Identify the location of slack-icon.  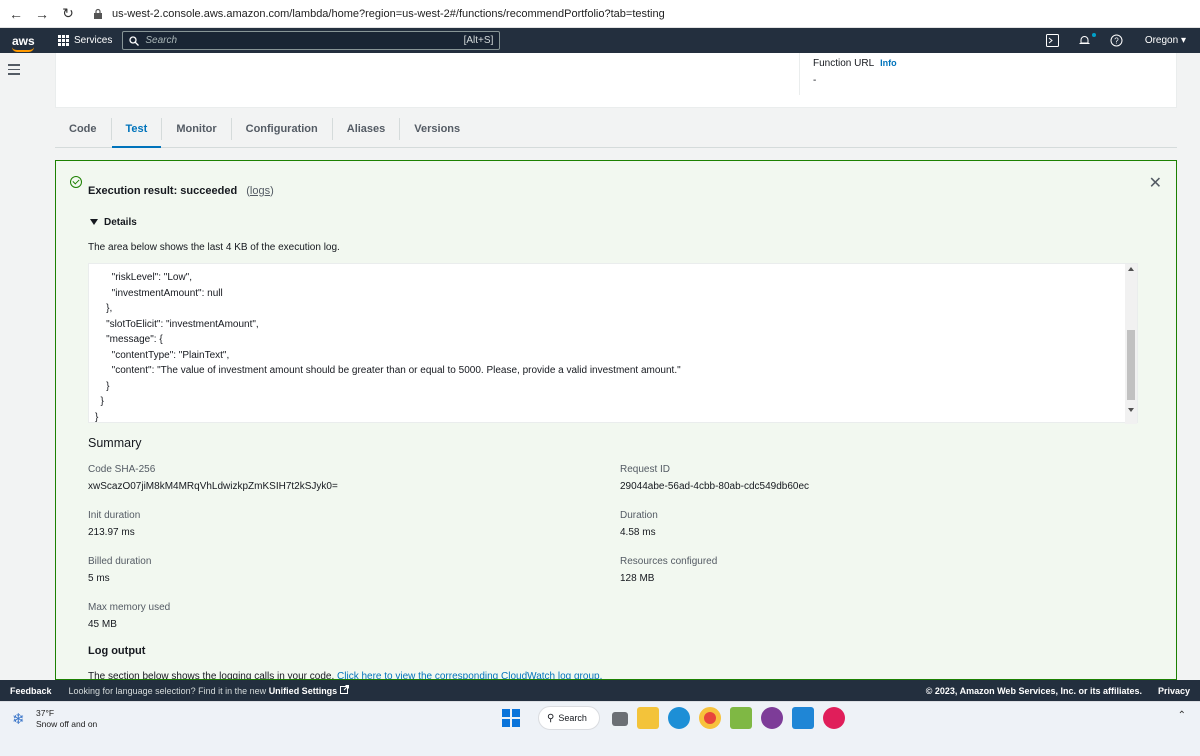
(834, 718).